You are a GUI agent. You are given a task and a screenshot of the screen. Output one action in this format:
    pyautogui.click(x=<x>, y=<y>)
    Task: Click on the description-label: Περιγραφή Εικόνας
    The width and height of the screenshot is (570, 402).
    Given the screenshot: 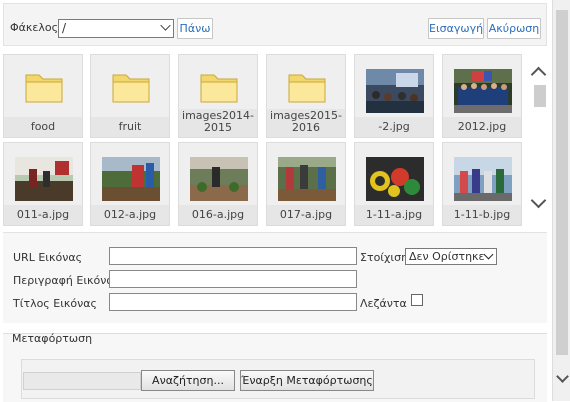 What is the action you would take?
    pyautogui.click(x=67, y=280)
    